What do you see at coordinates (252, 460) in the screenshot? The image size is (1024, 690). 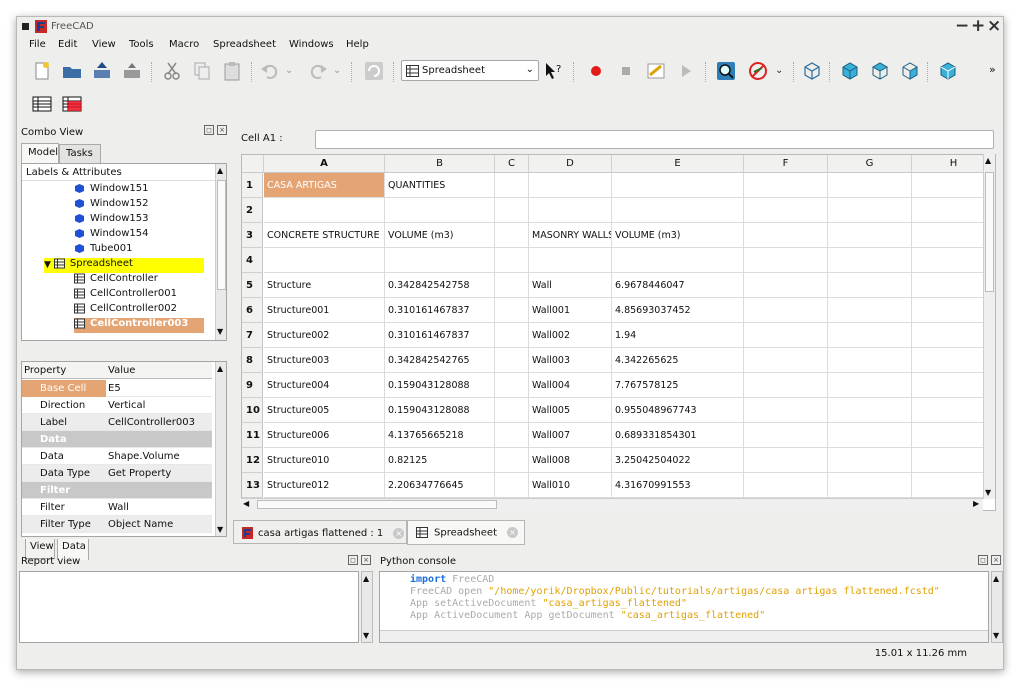 I see `row-header: 12` at bounding box center [252, 460].